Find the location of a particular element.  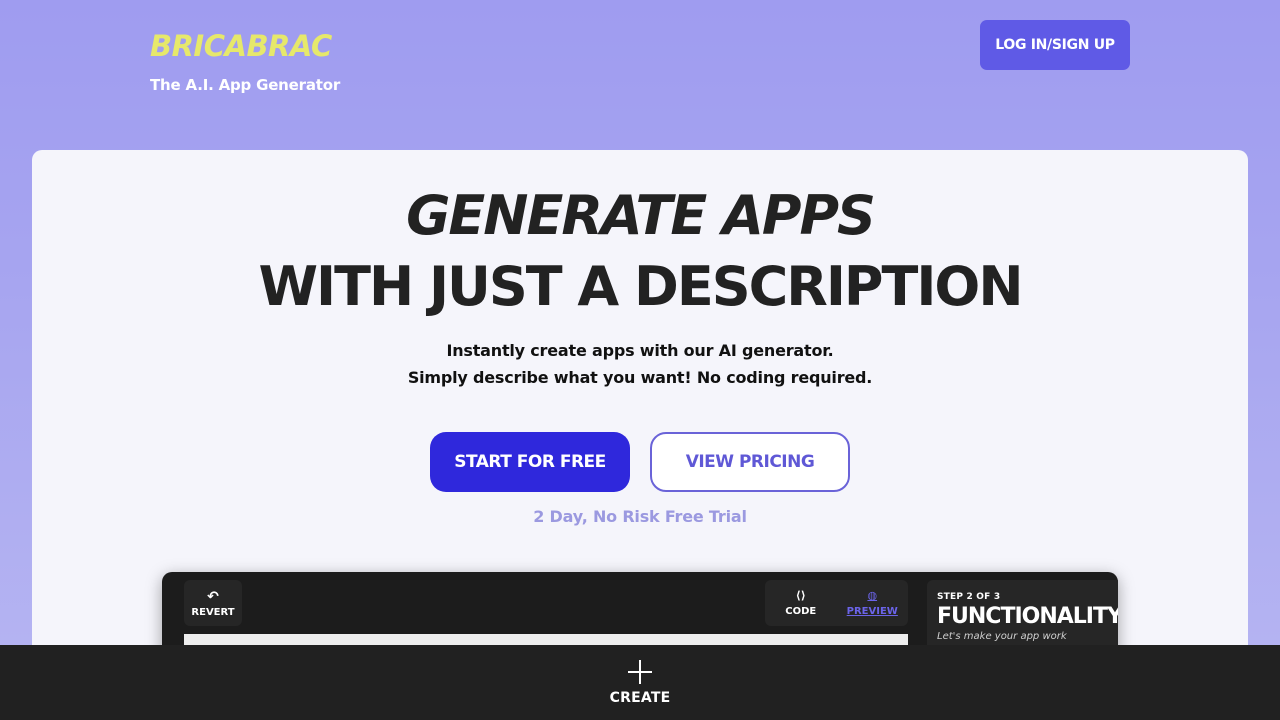

plus-icon is located at coordinates (640, 671).